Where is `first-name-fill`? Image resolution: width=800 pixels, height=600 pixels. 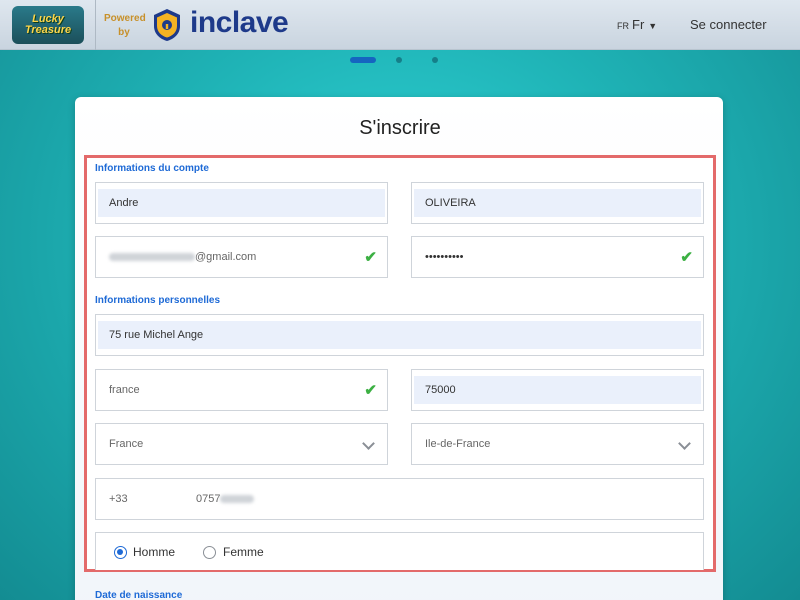 first-name-fill is located at coordinates (241, 203).